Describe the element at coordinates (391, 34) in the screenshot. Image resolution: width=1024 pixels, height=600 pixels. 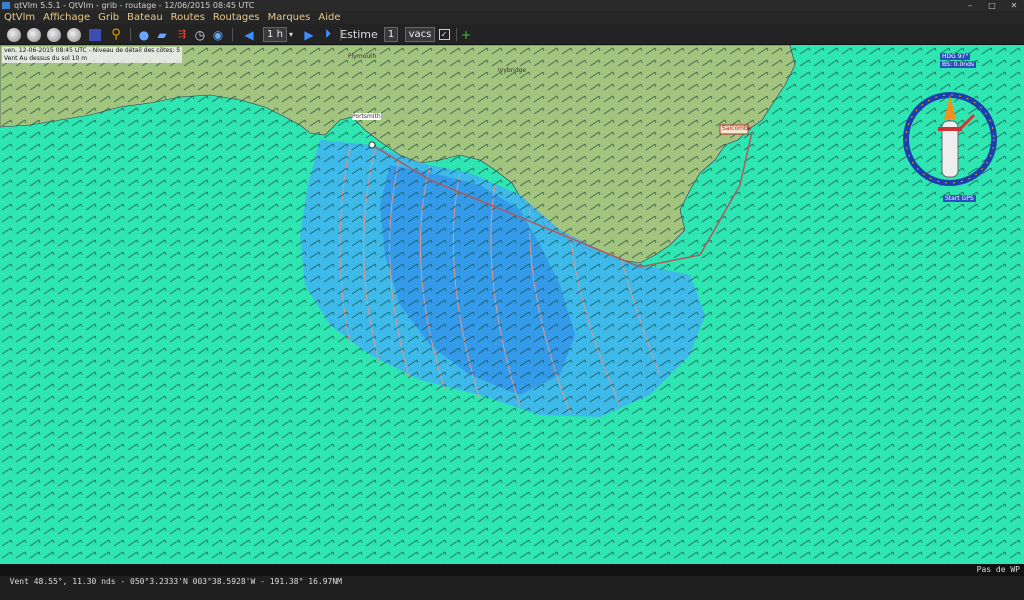
I see `estime-spinbox: 1` at that location.